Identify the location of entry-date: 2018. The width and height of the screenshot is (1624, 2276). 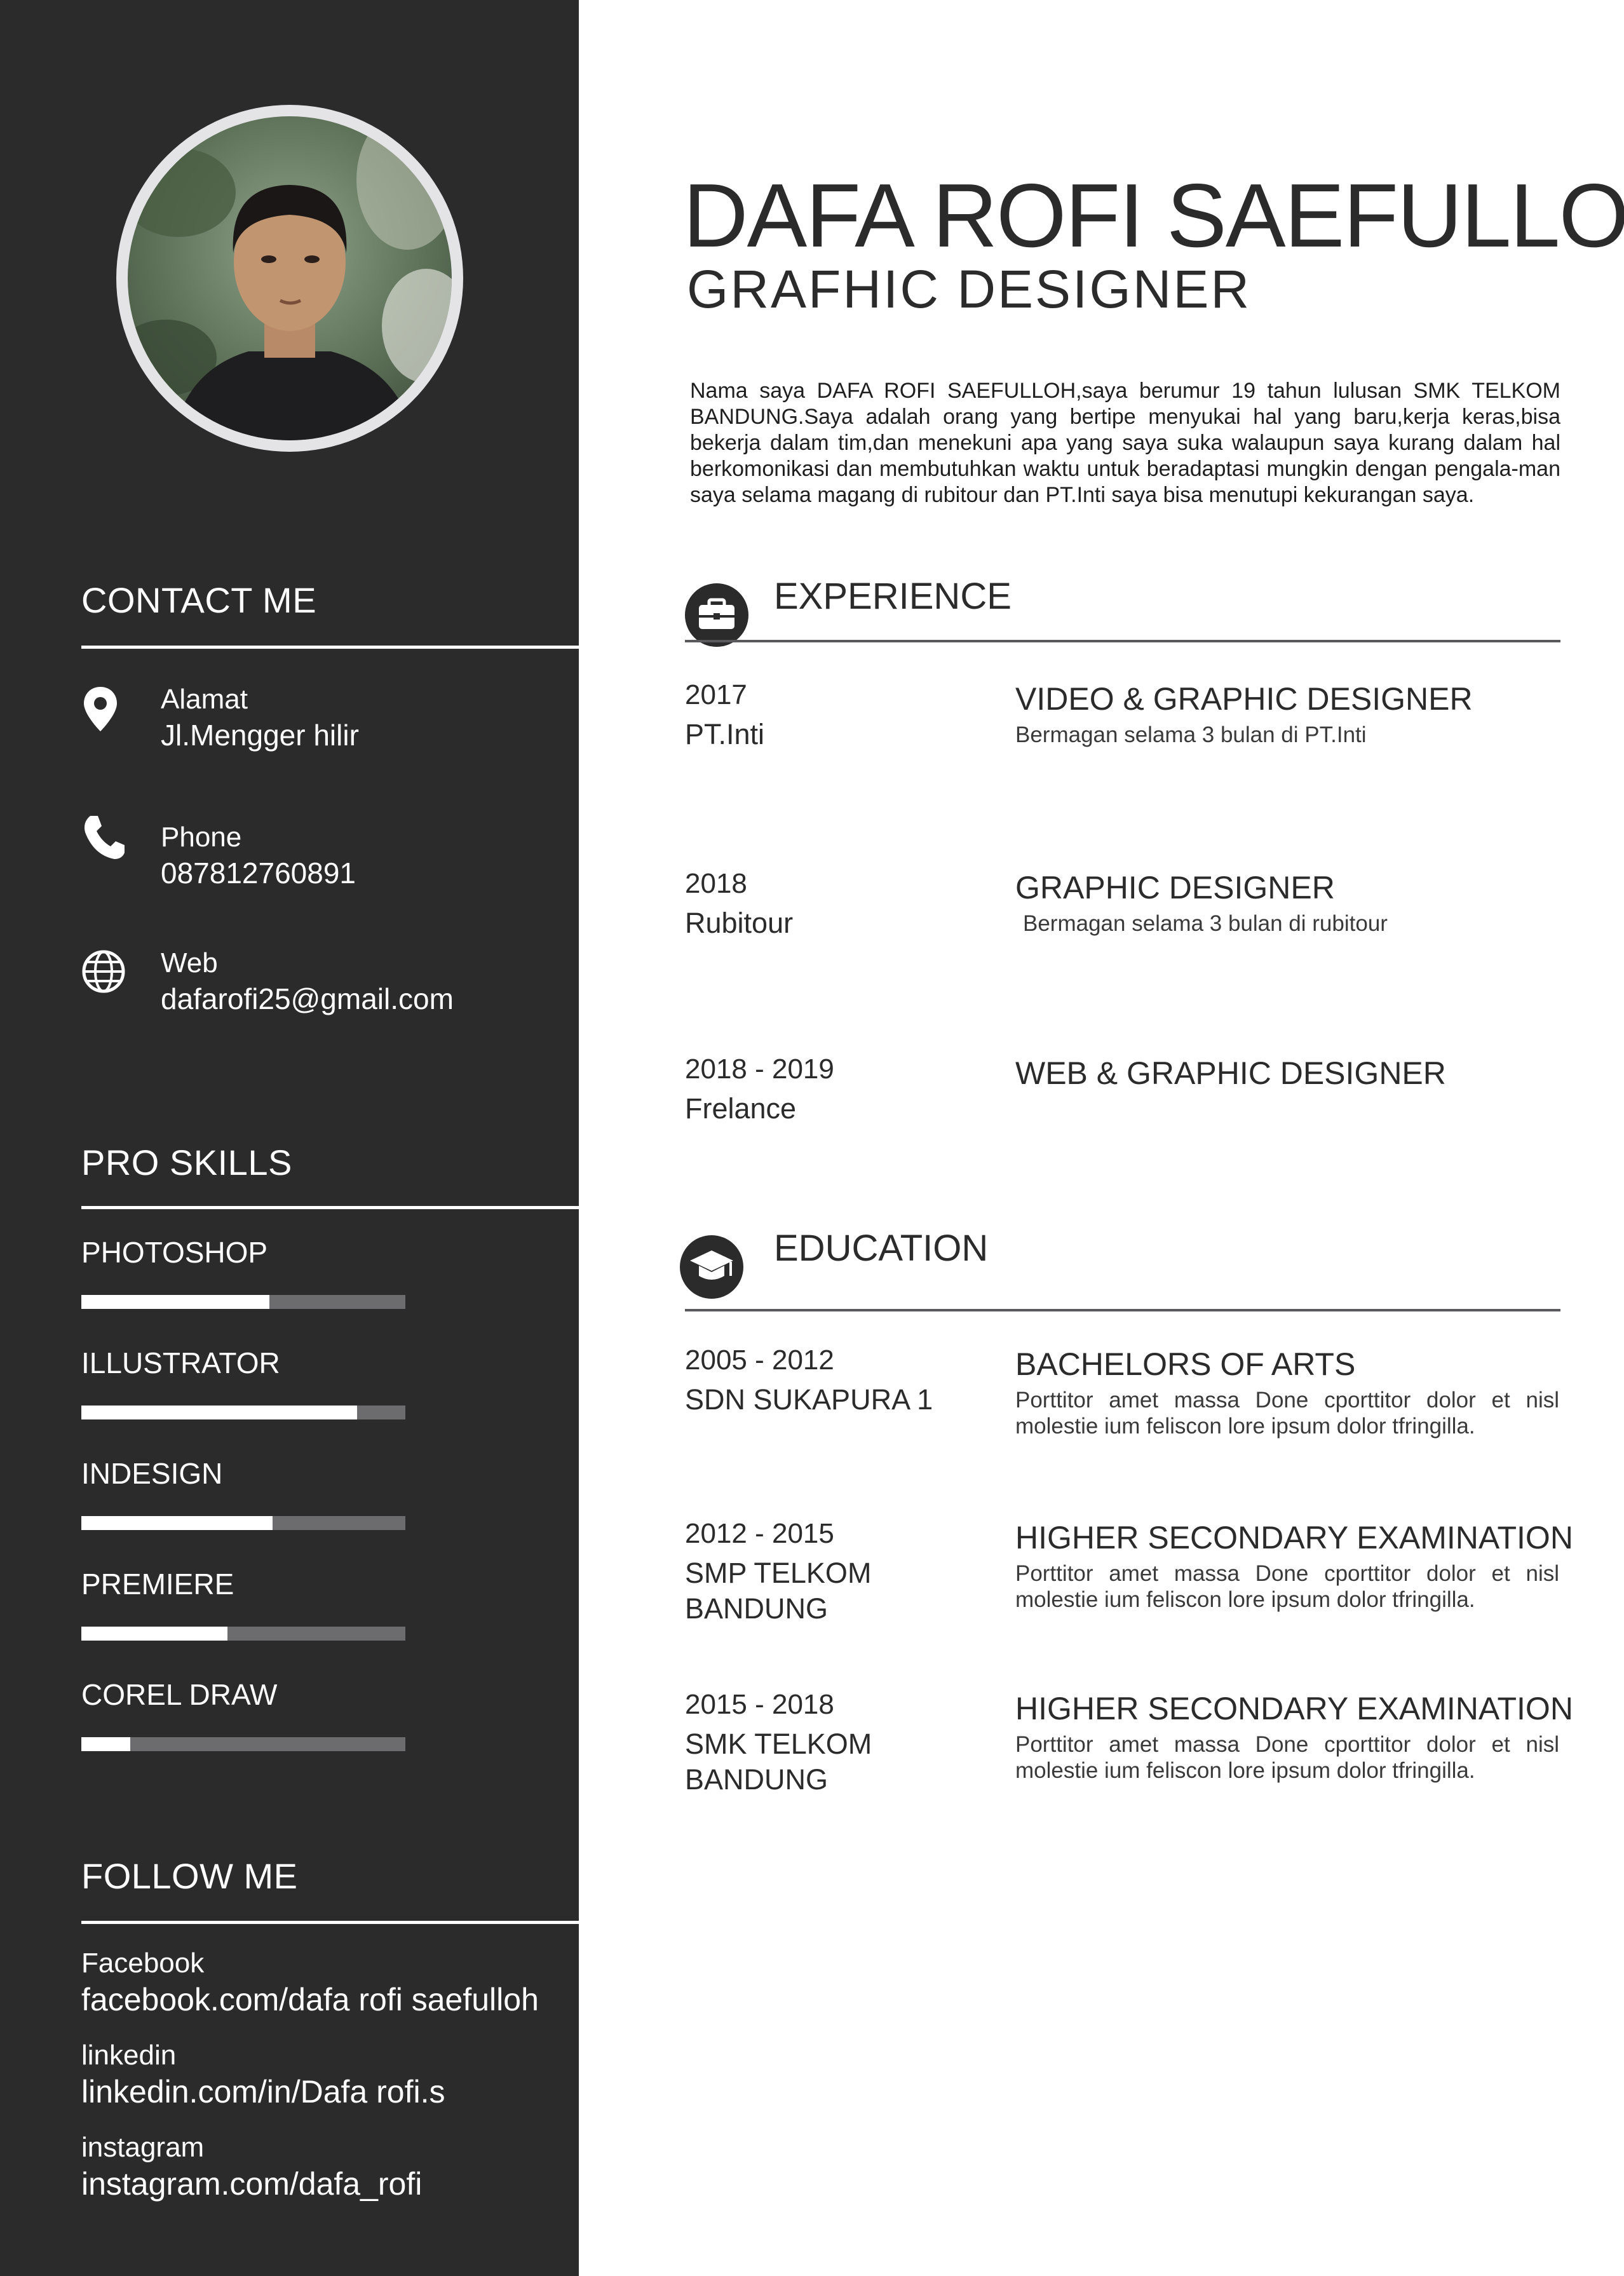
(716, 883).